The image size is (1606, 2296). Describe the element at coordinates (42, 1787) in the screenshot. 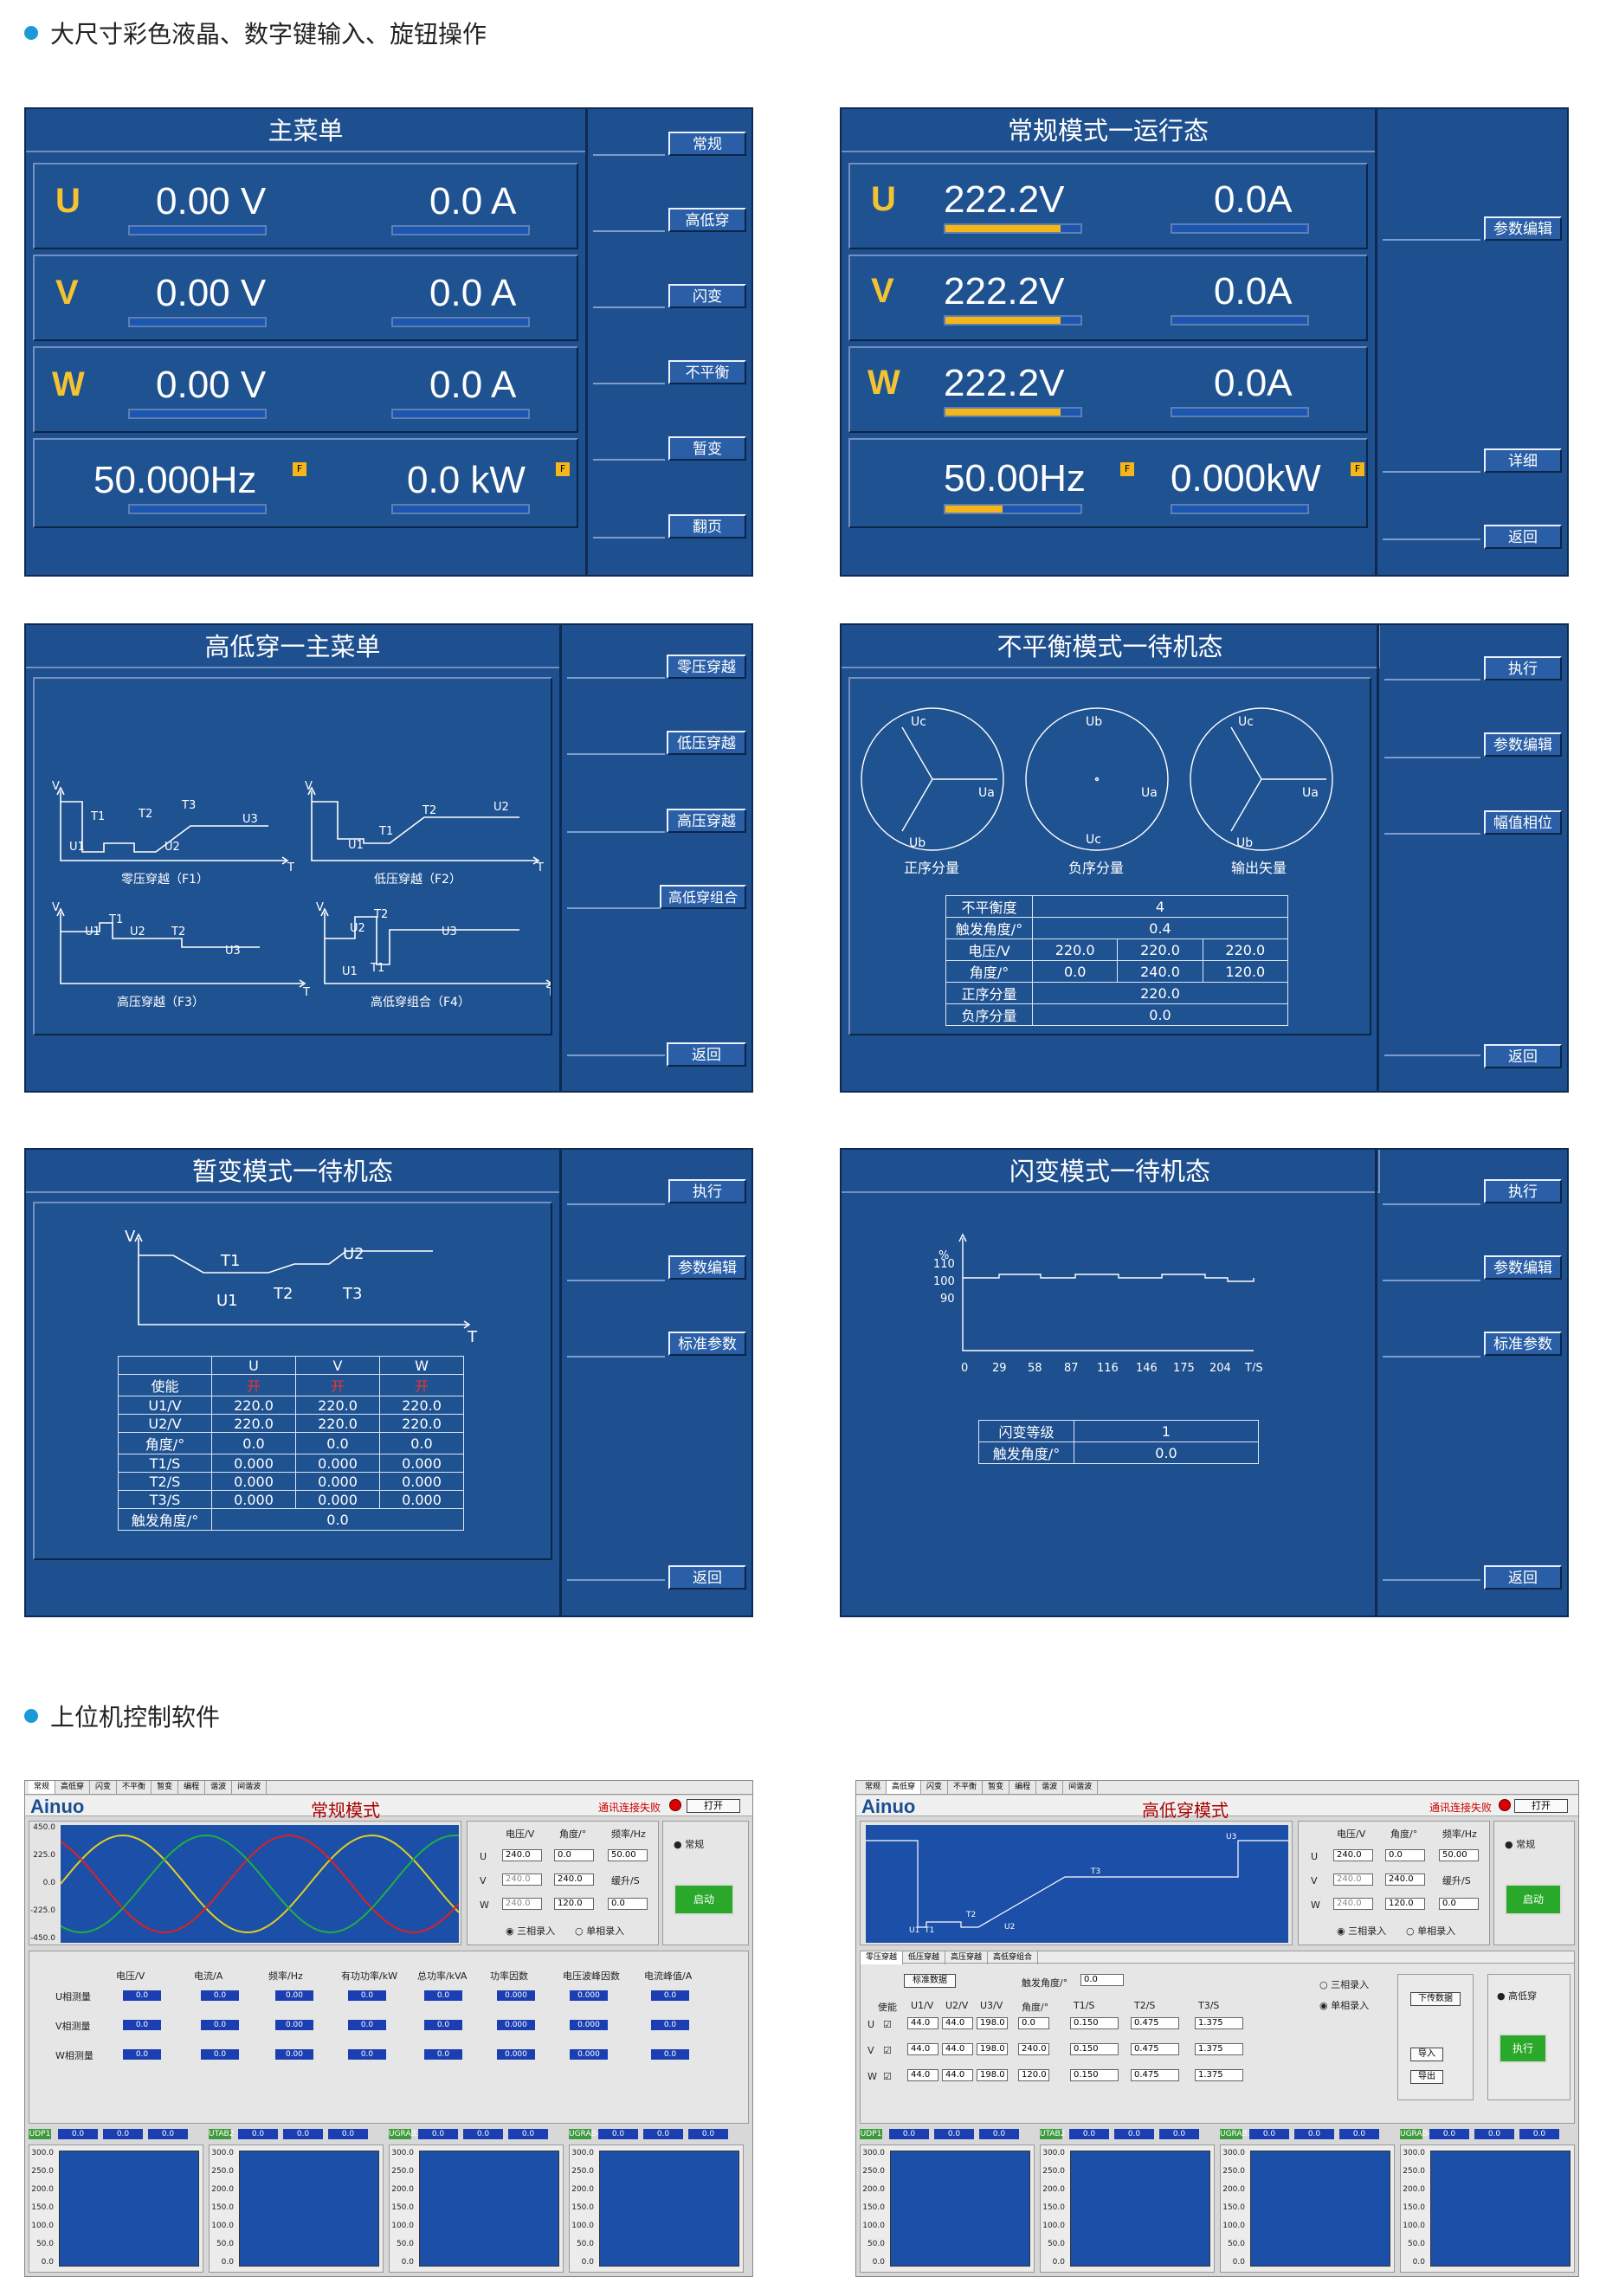

I see `tab-normal: 常规` at that location.